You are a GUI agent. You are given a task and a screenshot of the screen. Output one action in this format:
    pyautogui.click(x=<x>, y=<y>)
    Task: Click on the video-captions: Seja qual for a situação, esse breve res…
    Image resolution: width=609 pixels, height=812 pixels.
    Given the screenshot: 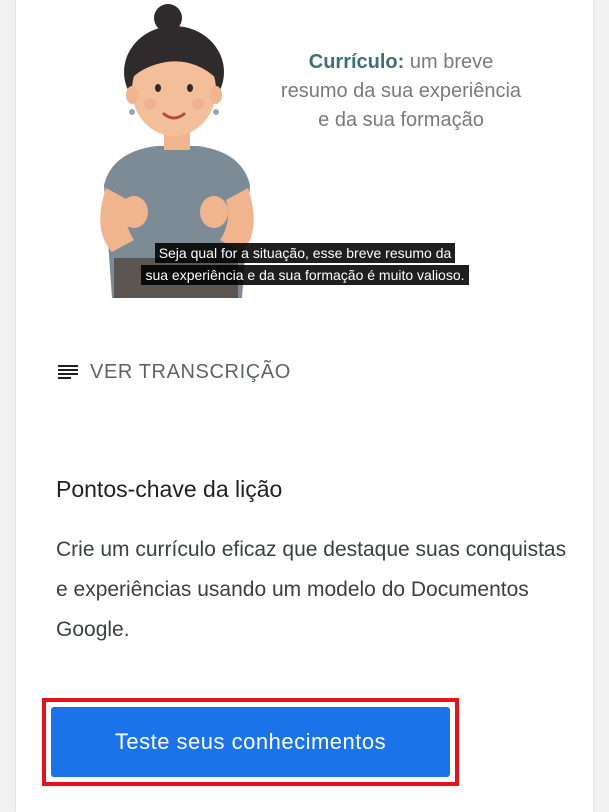 What is the action you would take?
    pyautogui.click(x=305, y=265)
    